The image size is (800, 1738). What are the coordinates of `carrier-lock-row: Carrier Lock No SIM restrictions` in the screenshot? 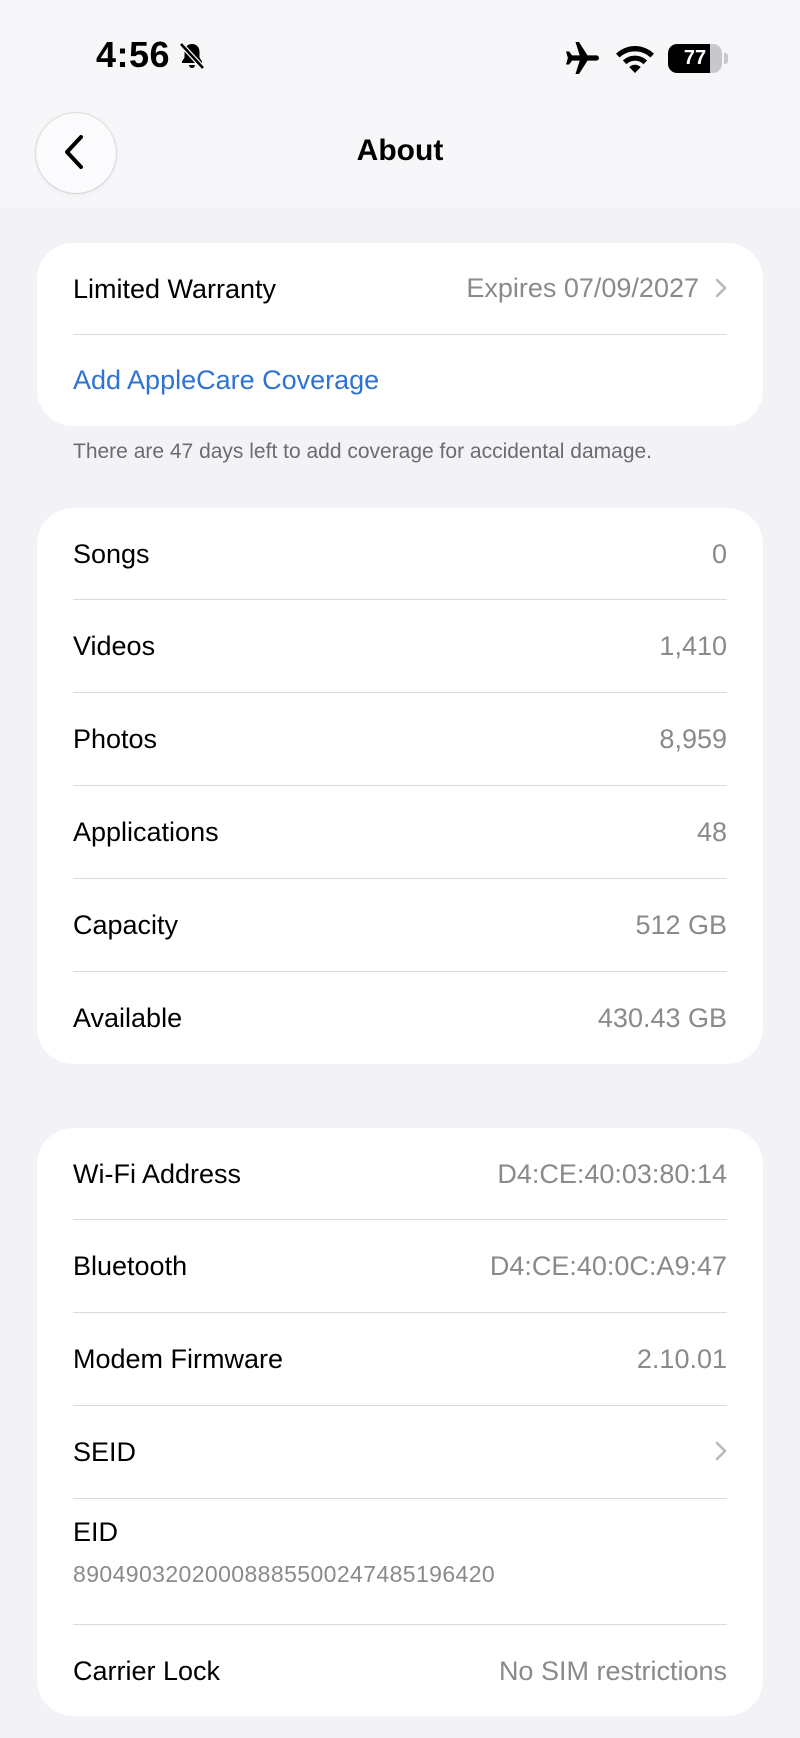 It's located at (400, 1671).